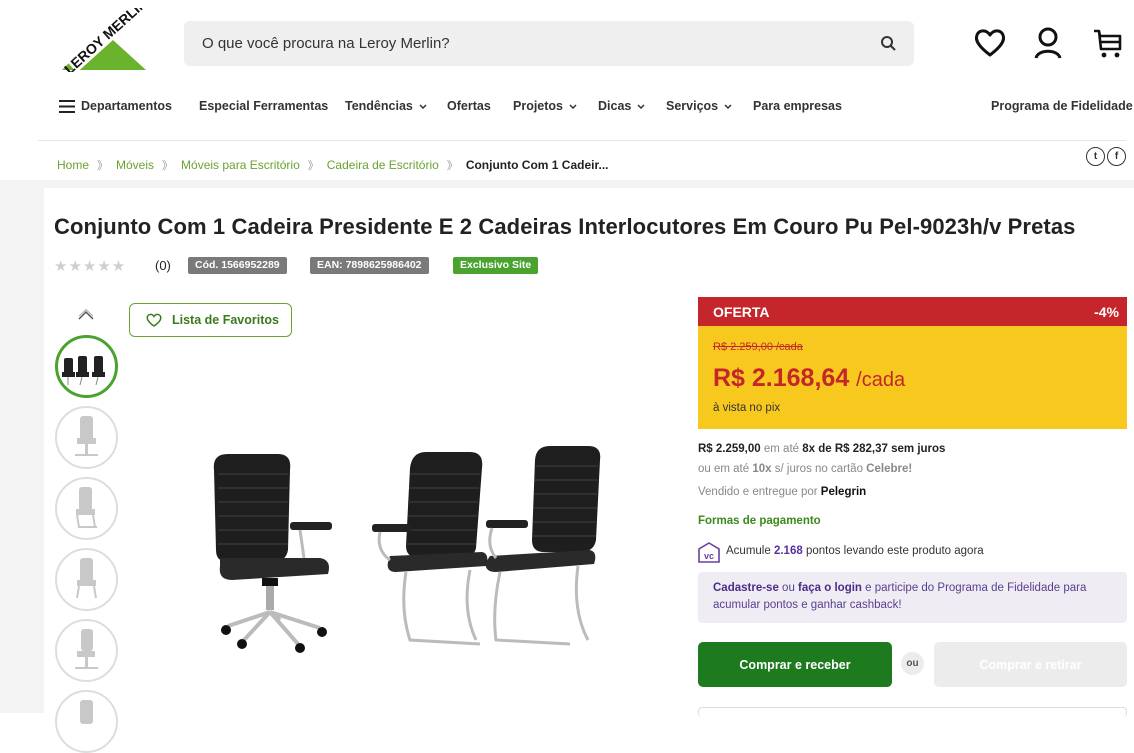 This screenshot has height=753, width=1134. I want to click on nav-item-projetos: Projetos, so click(545, 106).